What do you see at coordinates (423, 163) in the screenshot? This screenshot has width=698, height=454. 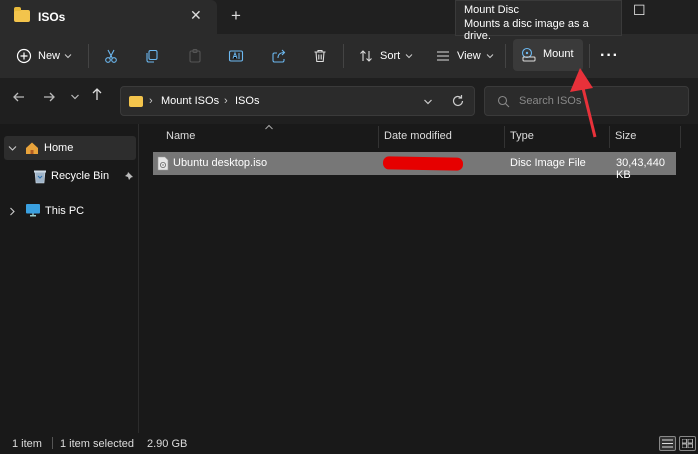 I see `redaction-mark` at bounding box center [423, 163].